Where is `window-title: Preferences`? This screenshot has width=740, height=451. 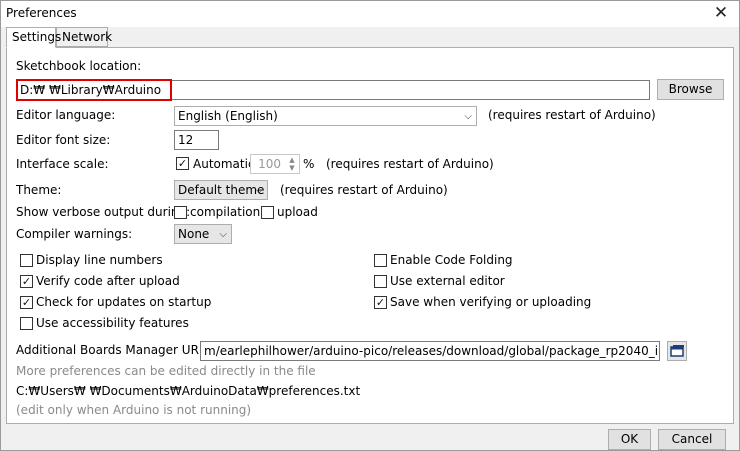
window-title: Preferences is located at coordinates (41, 13).